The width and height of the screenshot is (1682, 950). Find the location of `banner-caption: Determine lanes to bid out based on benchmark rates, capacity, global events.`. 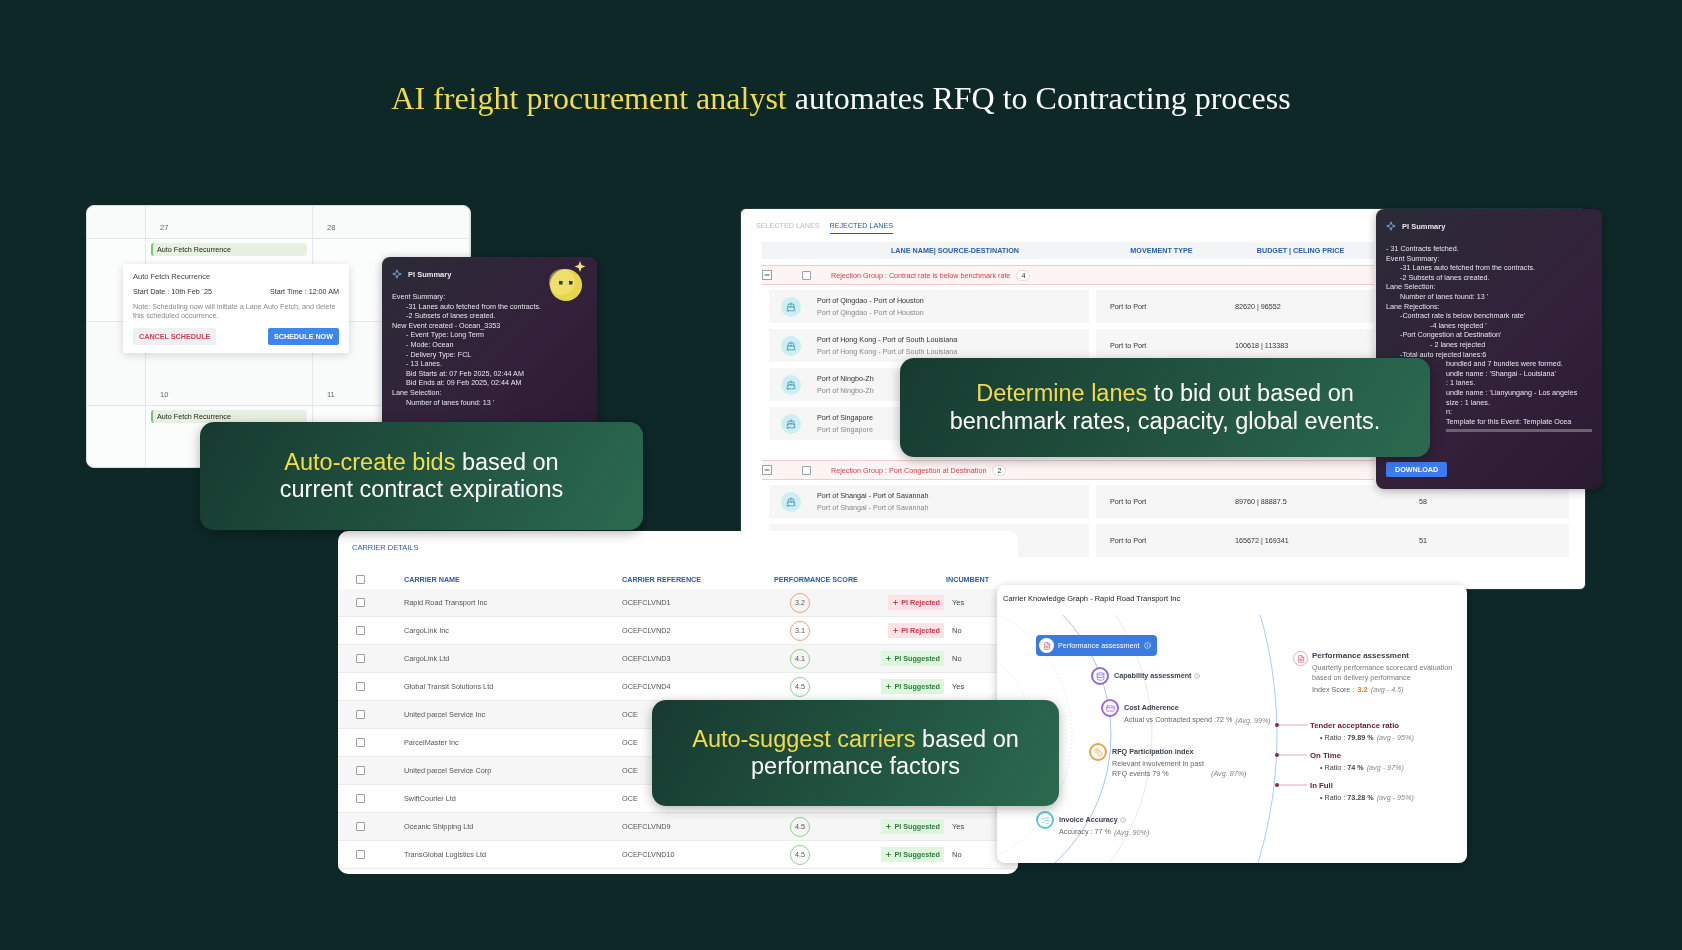

banner-caption: Determine lanes to bid out based on benchmark rates, capacity, global events. is located at coordinates (1165, 407).